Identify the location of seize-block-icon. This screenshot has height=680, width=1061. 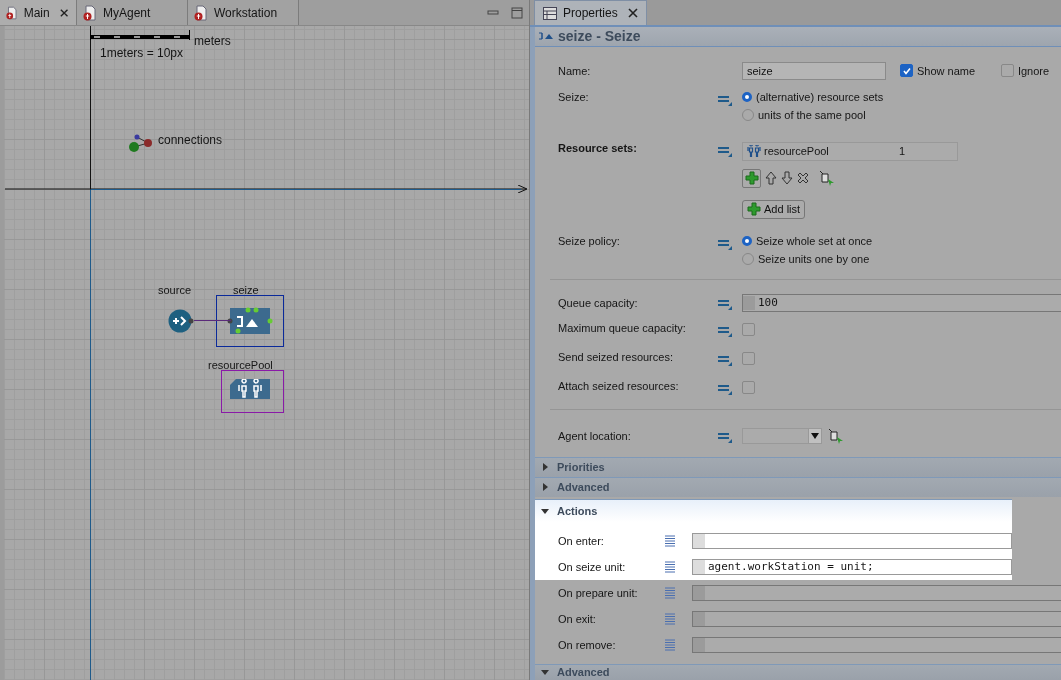
(250, 321).